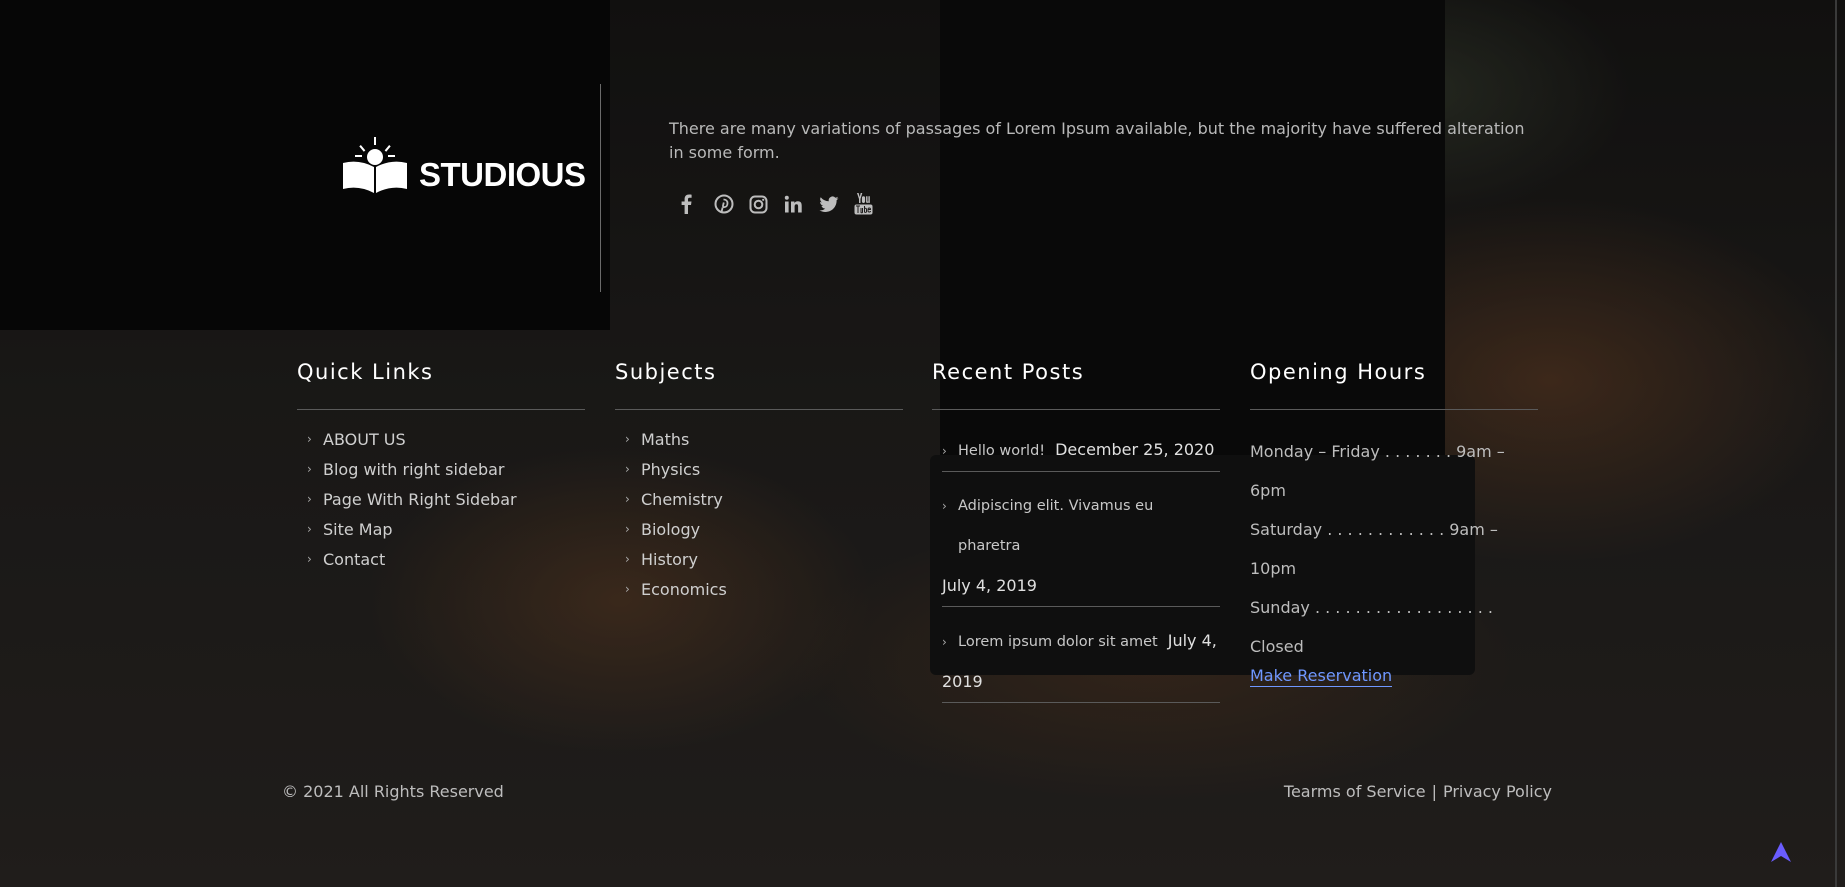 This screenshot has height=887, width=1845. I want to click on site-logo: STUDIOUS, so click(463, 164).